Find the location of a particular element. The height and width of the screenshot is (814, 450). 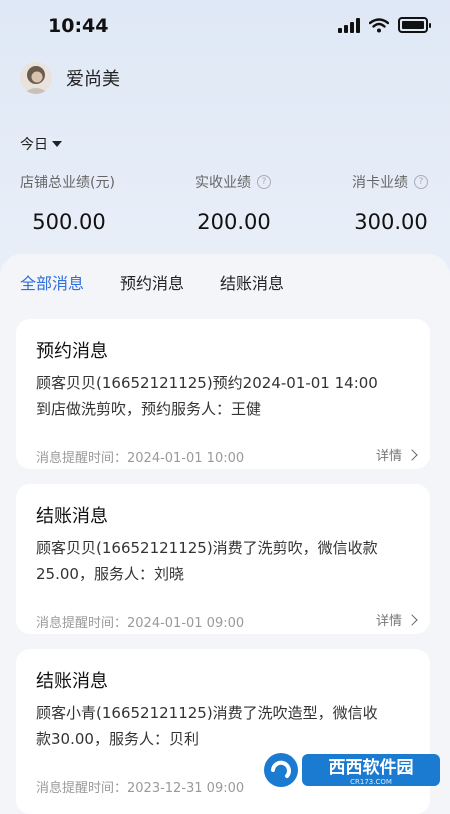

stat-value: 200.00 is located at coordinates (234, 222).